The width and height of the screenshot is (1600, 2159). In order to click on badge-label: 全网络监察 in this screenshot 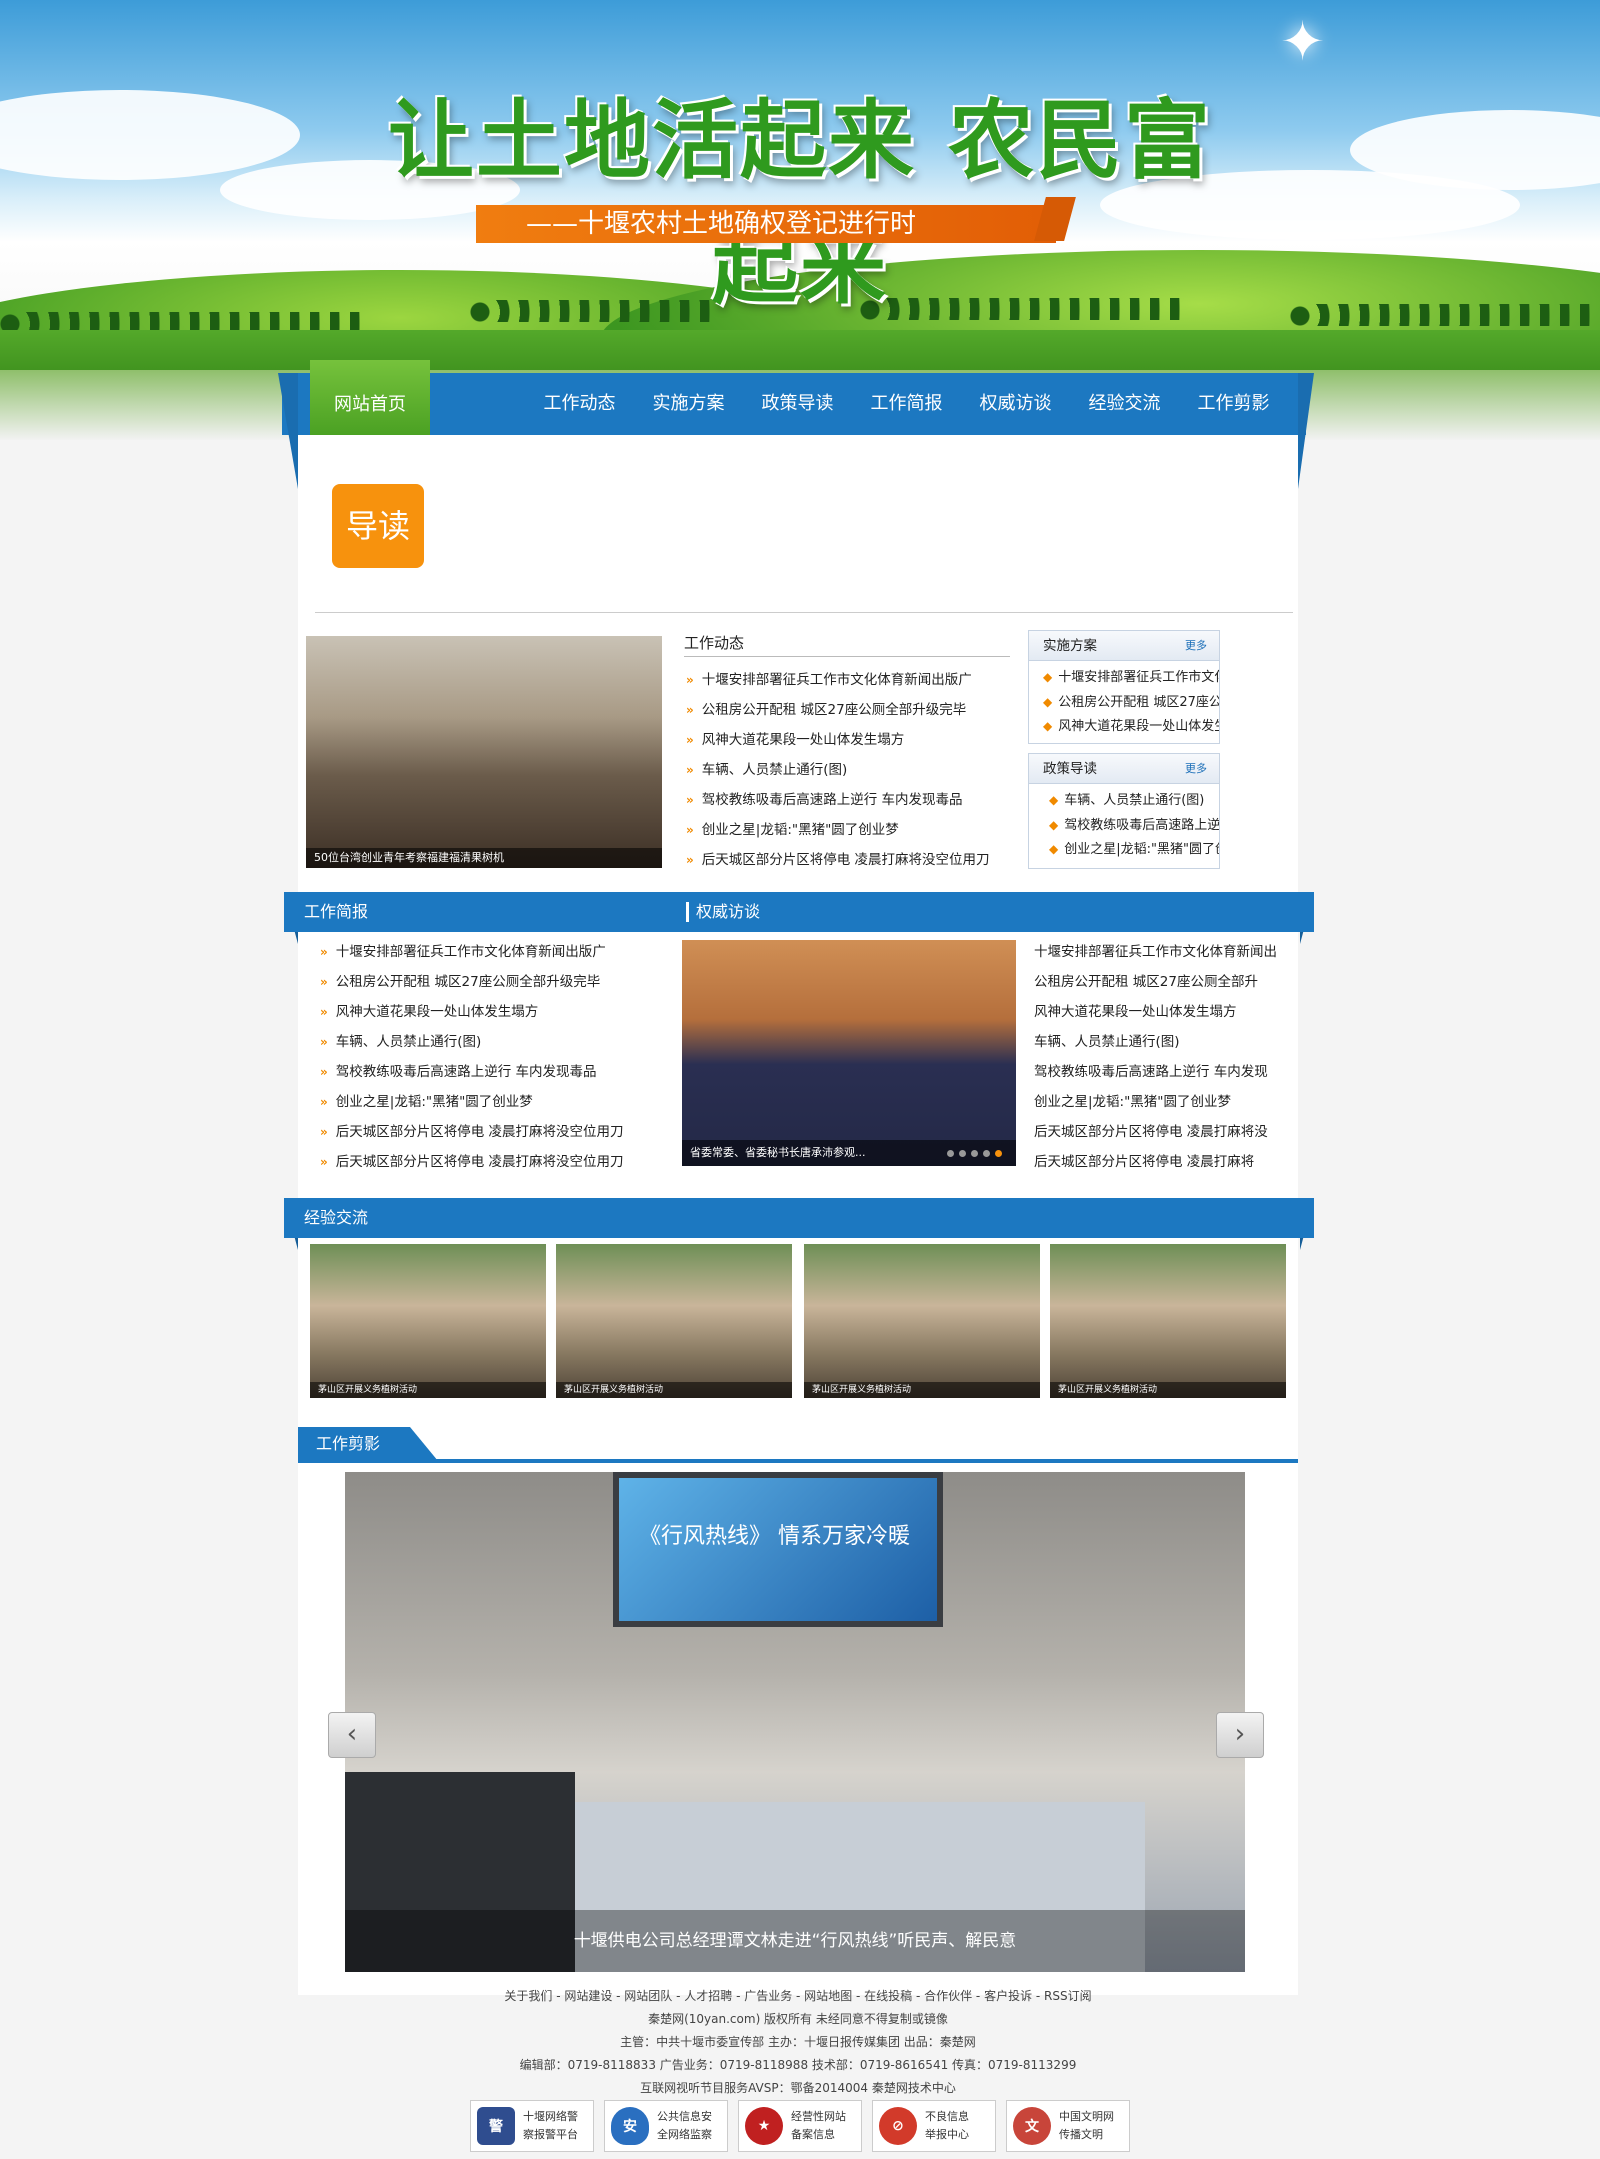, I will do `click(684, 2134)`.